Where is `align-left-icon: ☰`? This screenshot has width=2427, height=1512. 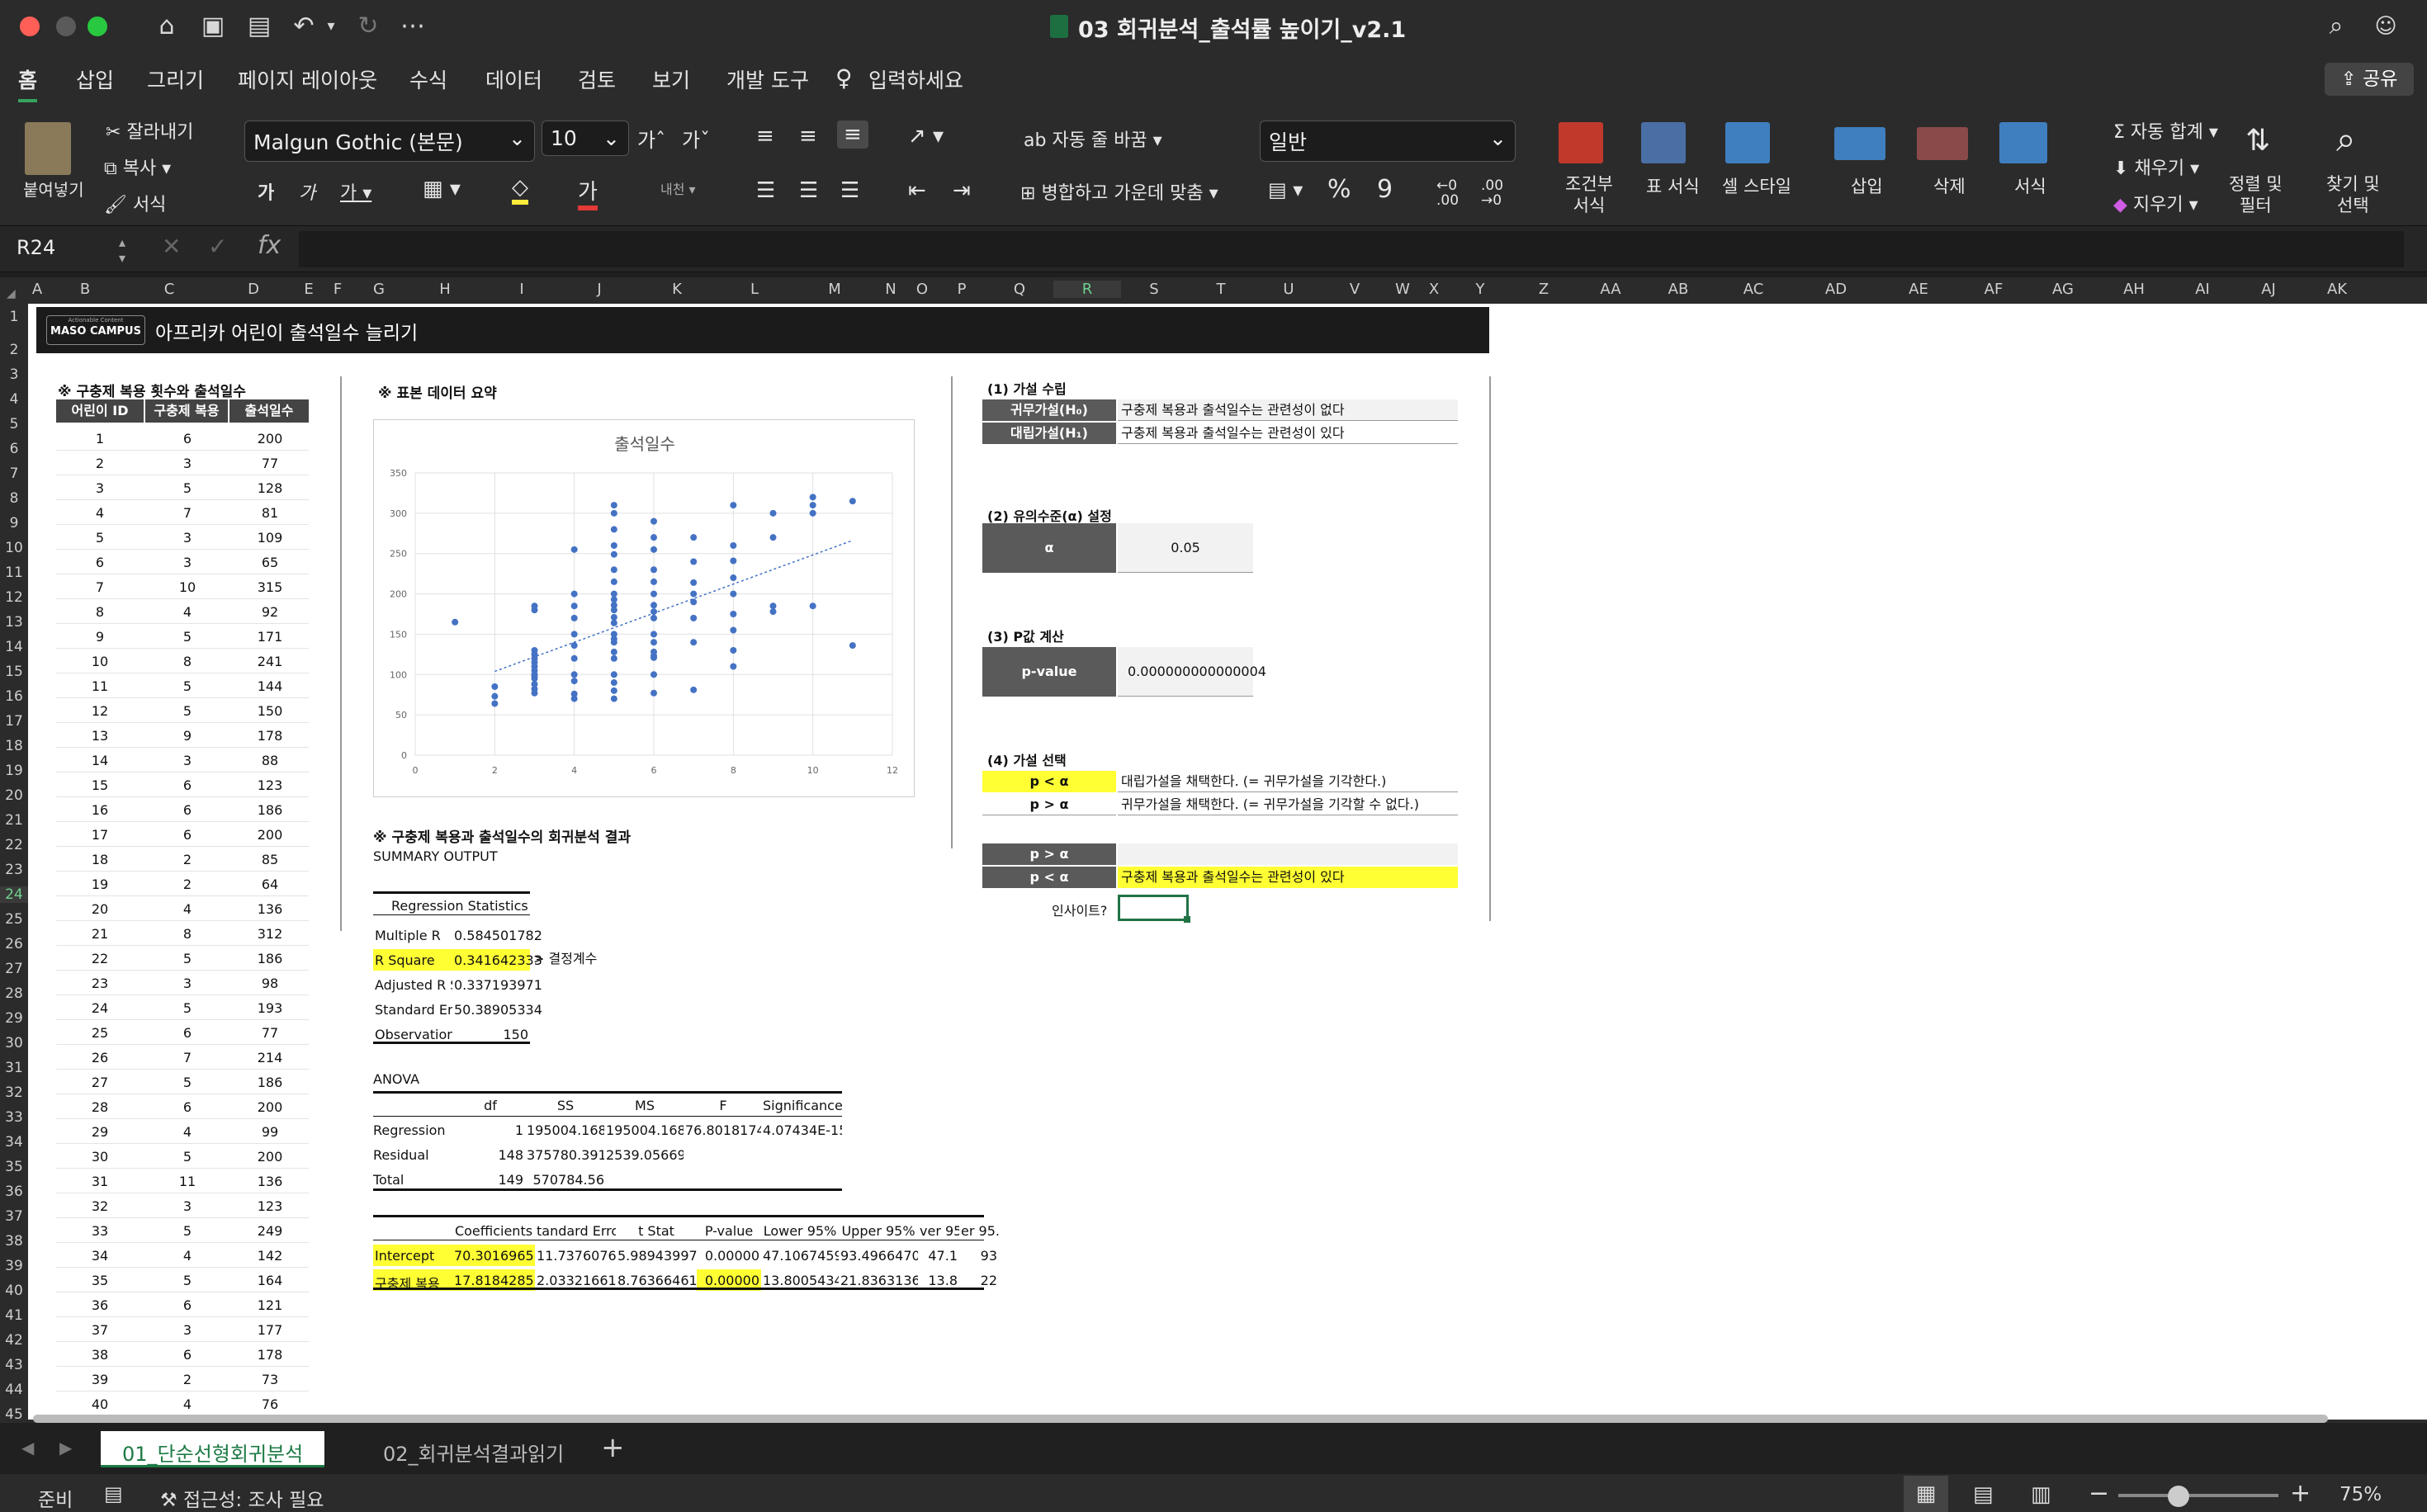 align-left-icon: ☰ is located at coordinates (765, 190).